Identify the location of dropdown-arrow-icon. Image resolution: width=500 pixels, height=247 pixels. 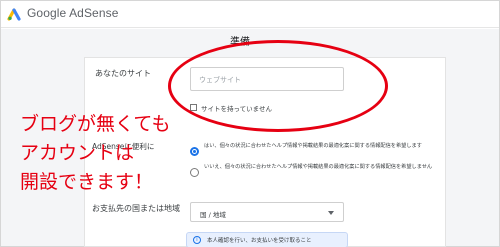
(331, 213).